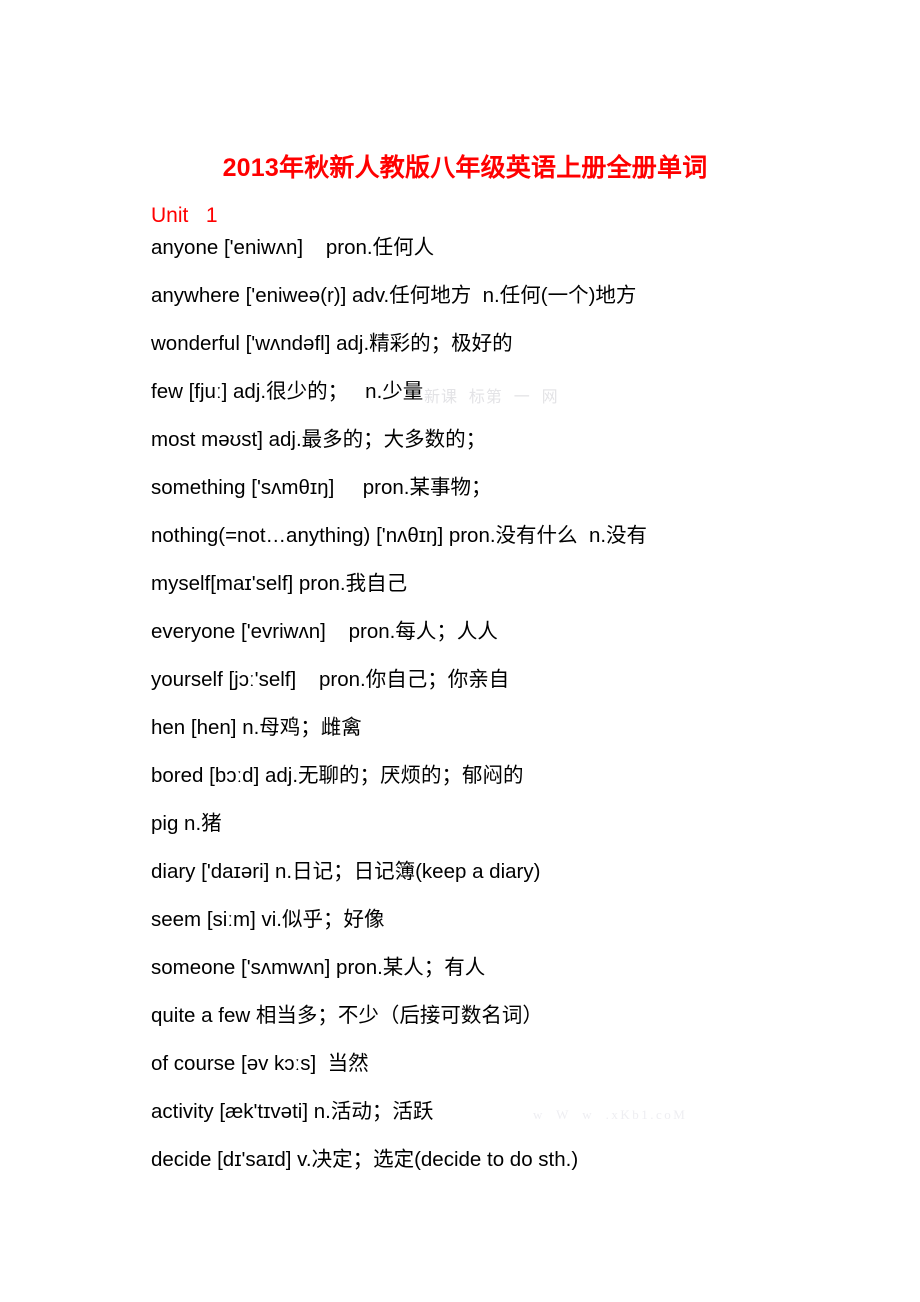 The width and height of the screenshot is (920, 1302). Describe the element at coordinates (268, 919) in the screenshot. I see `vocabulary-entry: seem [siːm] vi.似乎；好像` at that location.